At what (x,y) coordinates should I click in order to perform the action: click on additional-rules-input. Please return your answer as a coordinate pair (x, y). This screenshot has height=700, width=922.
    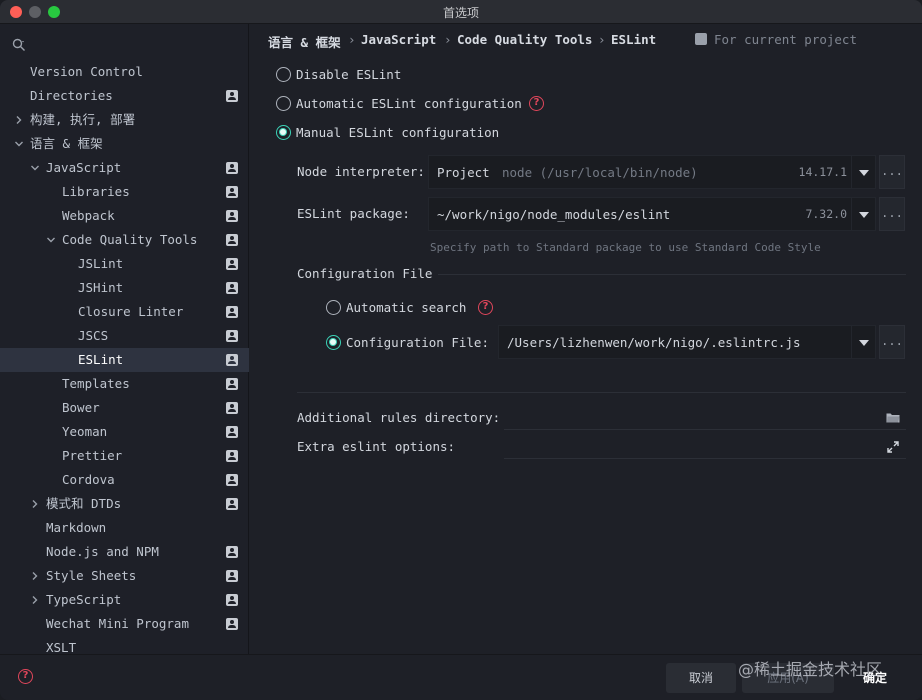
    Looking at the image, I should click on (705, 429).